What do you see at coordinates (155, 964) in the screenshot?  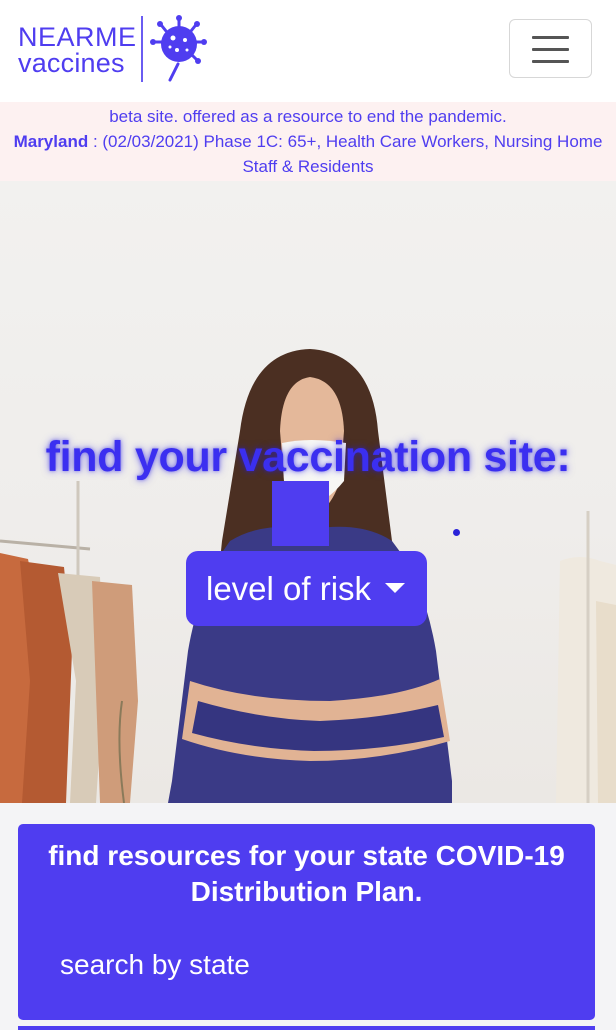 I see `state-search-placeholder: search by state` at bounding box center [155, 964].